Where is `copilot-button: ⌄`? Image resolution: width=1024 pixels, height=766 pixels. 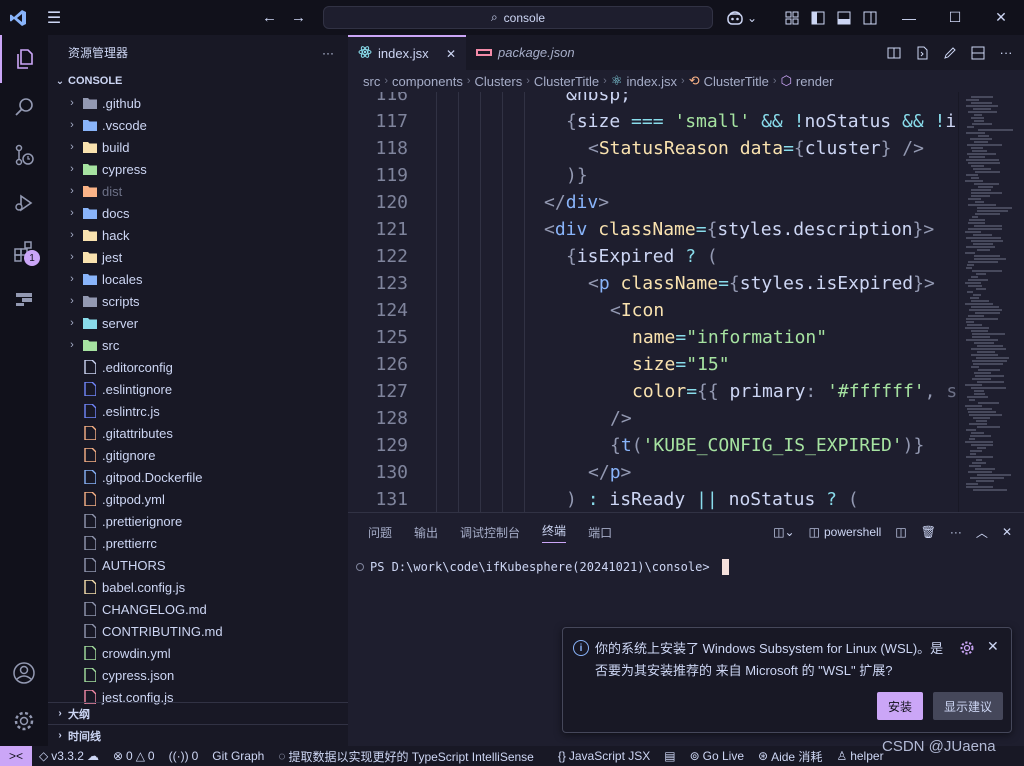
copilot-button: ⌄ is located at coordinates (741, 17).